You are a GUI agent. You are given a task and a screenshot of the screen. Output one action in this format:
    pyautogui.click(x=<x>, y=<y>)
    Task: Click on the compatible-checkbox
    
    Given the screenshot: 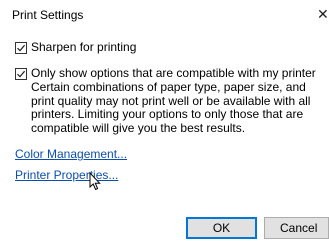 What is the action you would take?
    pyautogui.click(x=21, y=74)
    